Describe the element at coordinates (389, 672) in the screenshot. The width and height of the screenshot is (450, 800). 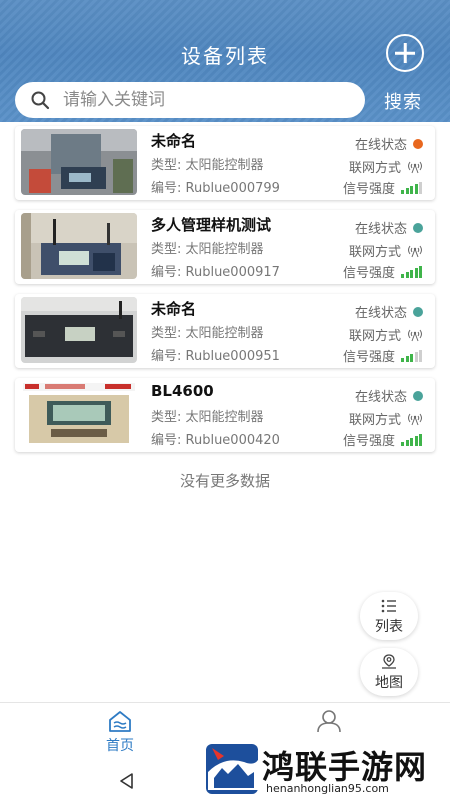
I see `map-view-button: 地图` at that location.